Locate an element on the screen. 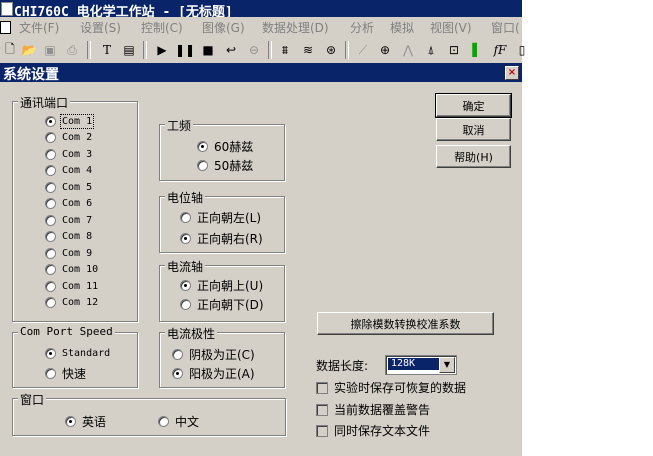 Image resolution: width=653 pixels, height=456 pixels. extra-icon: ⊡ is located at coordinates (454, 50).